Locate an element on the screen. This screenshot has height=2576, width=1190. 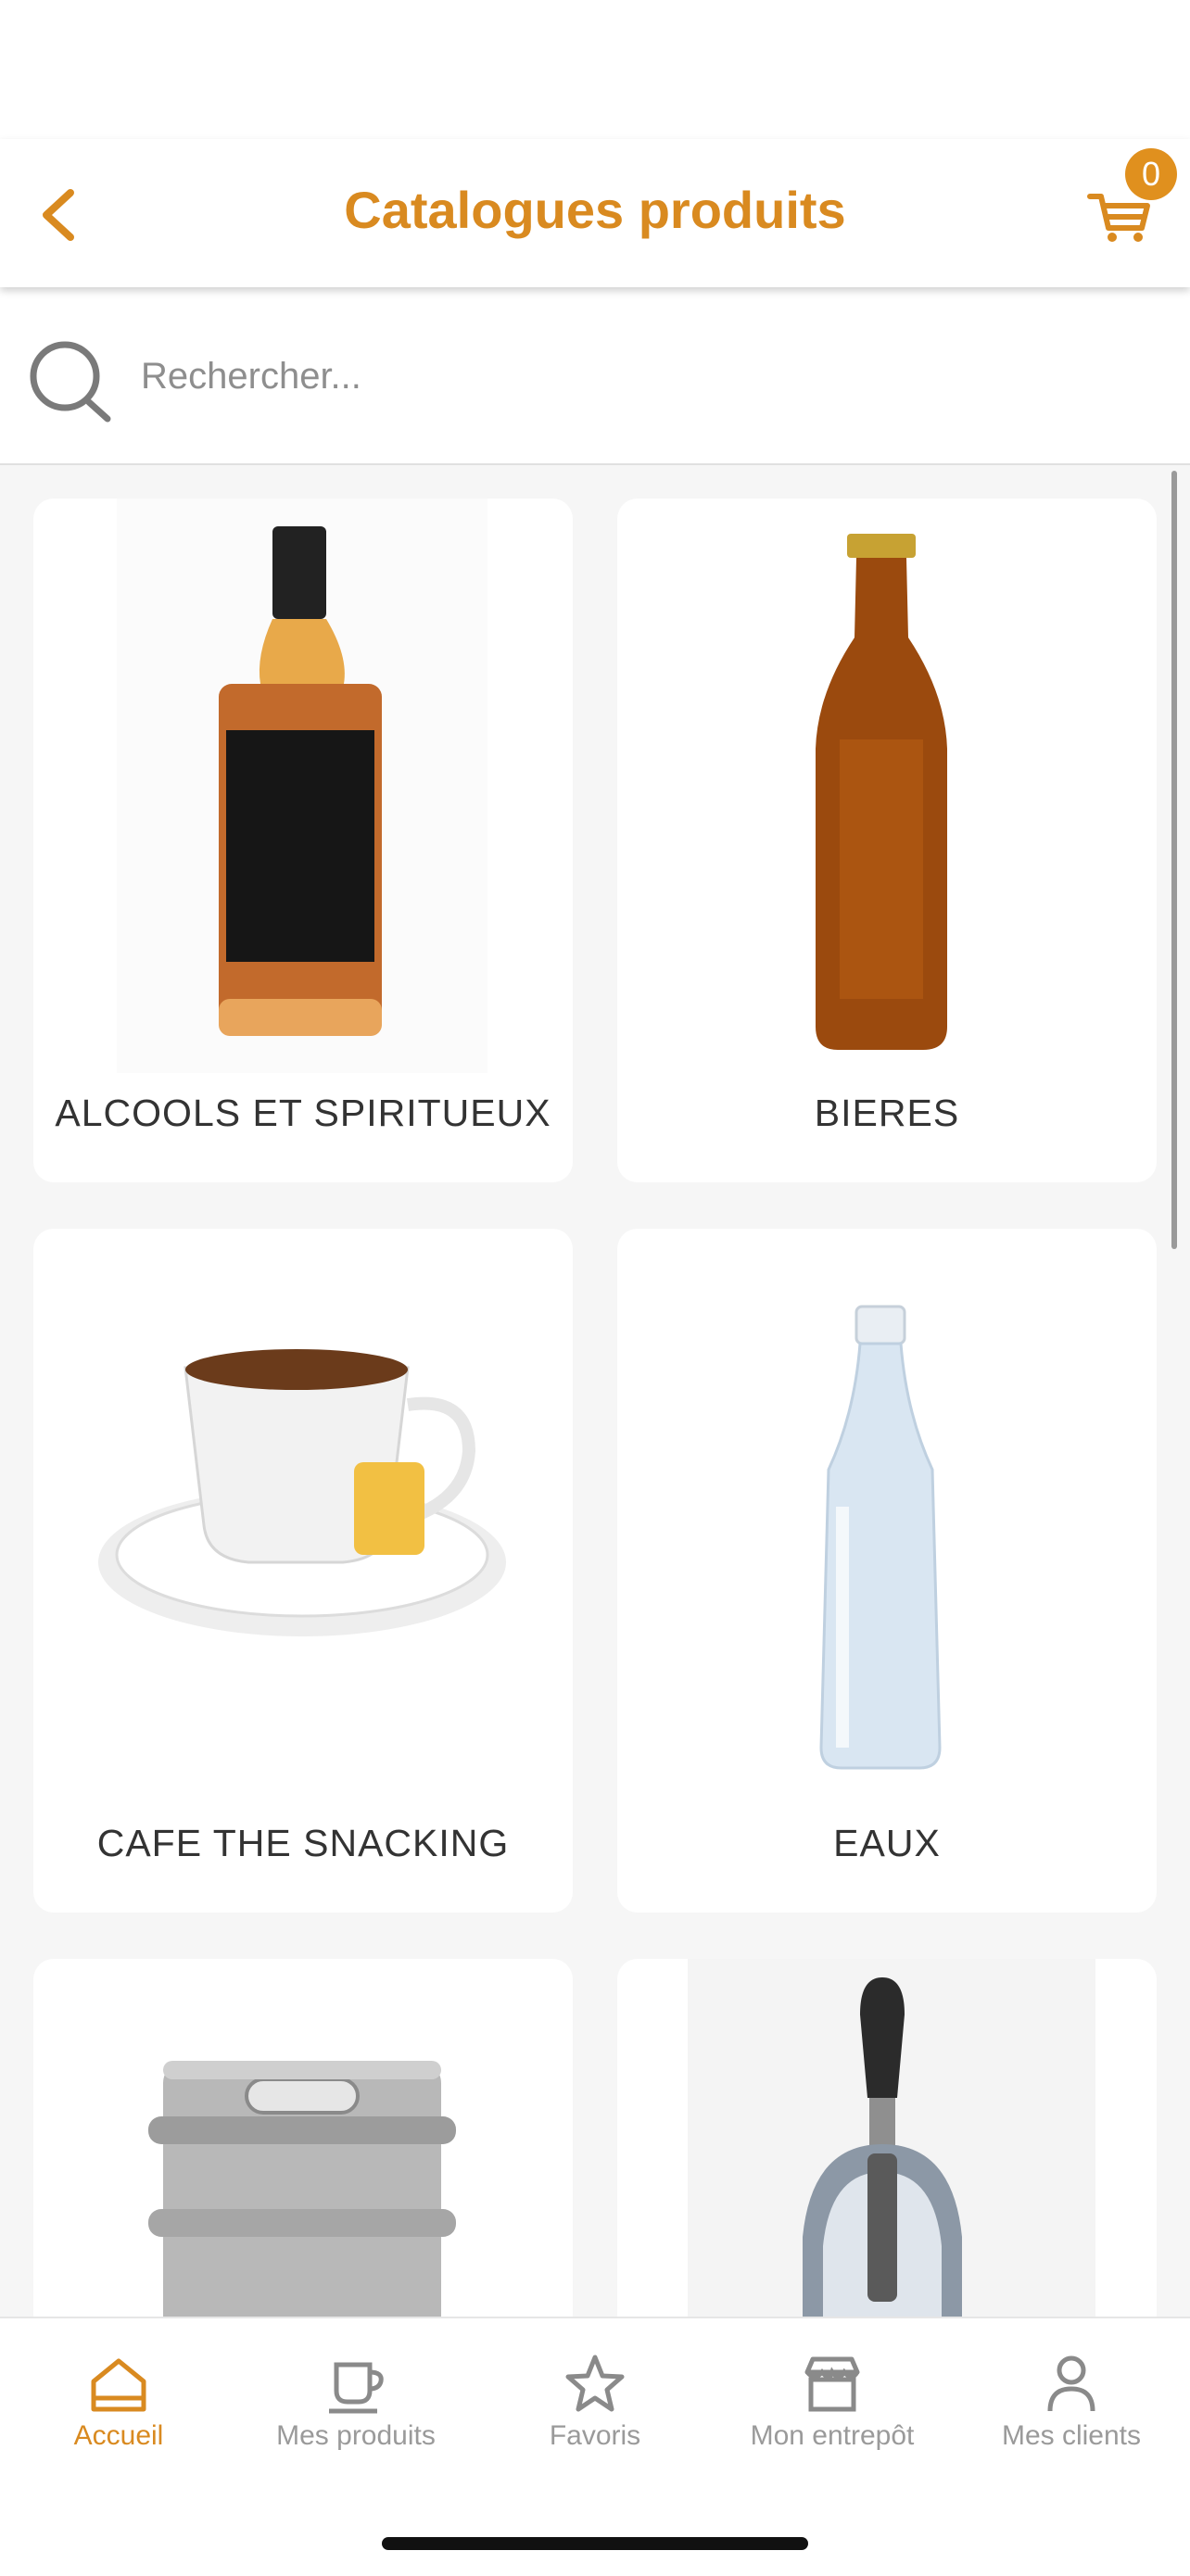
category-card: CAFE THE SNACKING is located at coordinates (303, 1571).